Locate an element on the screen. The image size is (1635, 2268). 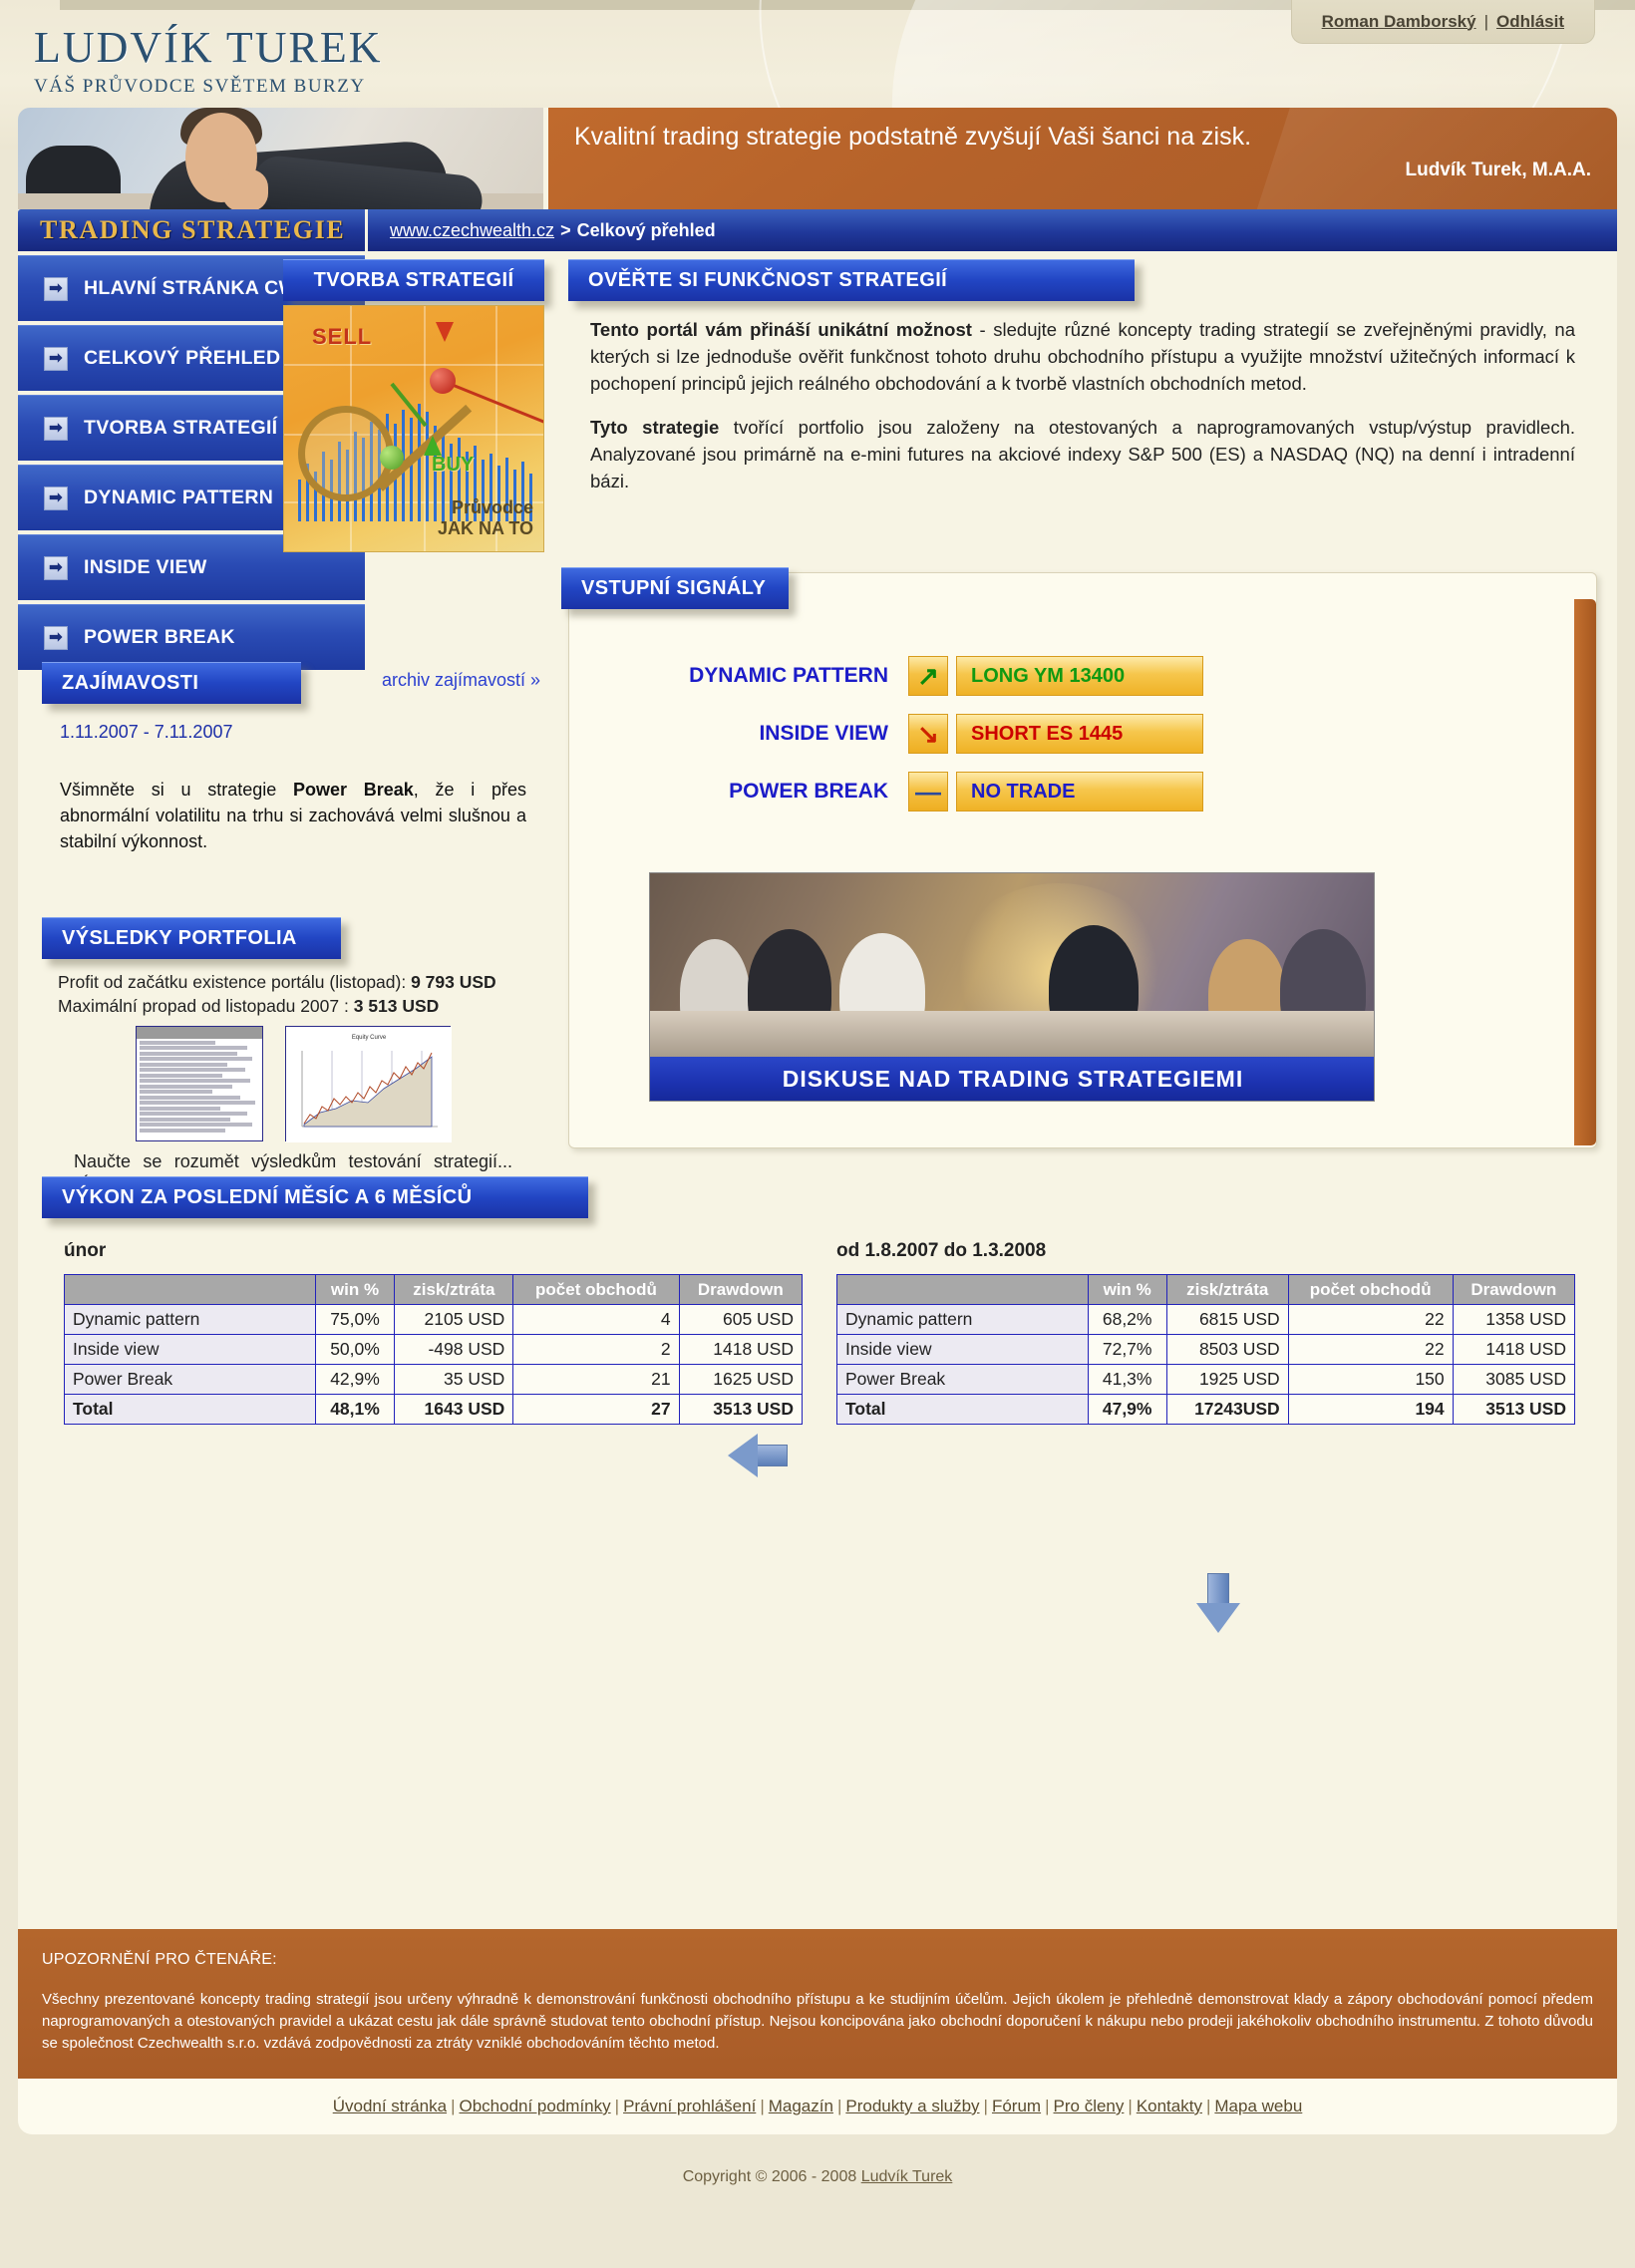
cell-win: 72,7% is located at coordinates (1127, 1349).